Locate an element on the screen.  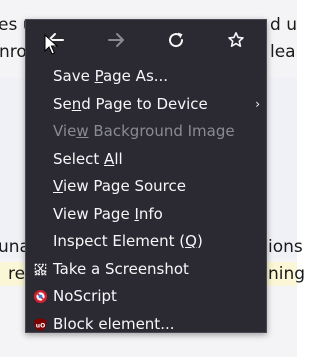
forward-arrow-icon is located at coordinates (116, 40).